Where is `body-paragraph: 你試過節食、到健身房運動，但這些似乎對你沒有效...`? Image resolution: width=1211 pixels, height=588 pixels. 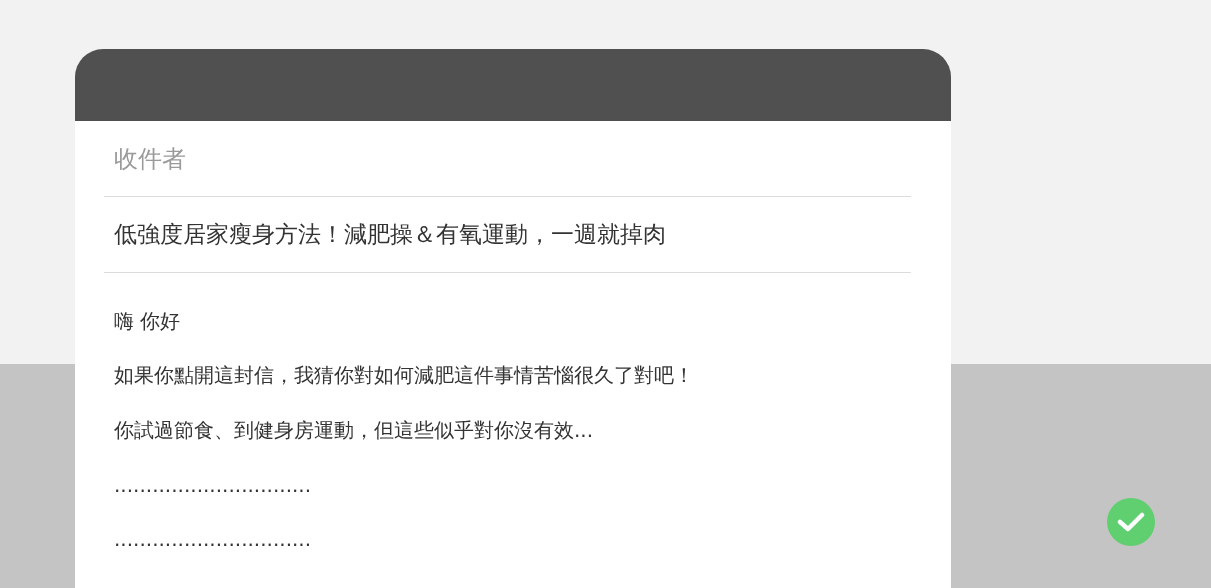
body-paragraph: 你試過節食、到健身房運動，但這些似乎對你沒有效... is located at coordinates (354, 430).